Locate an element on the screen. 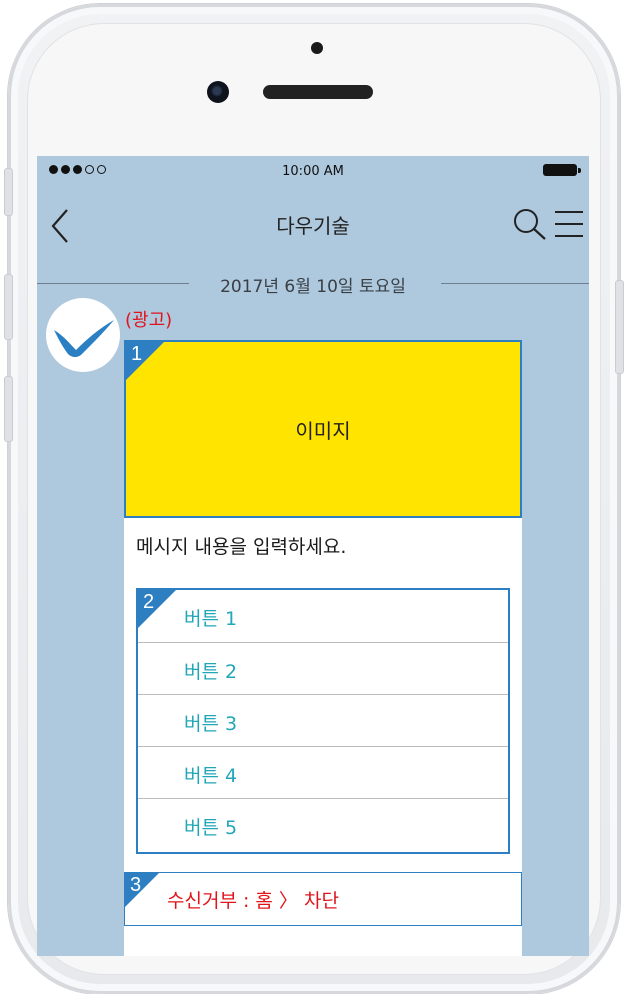 Image resolution: width=626 pixels, height=994 pixels. step-number: 2 is located at coordinates (149, 602).